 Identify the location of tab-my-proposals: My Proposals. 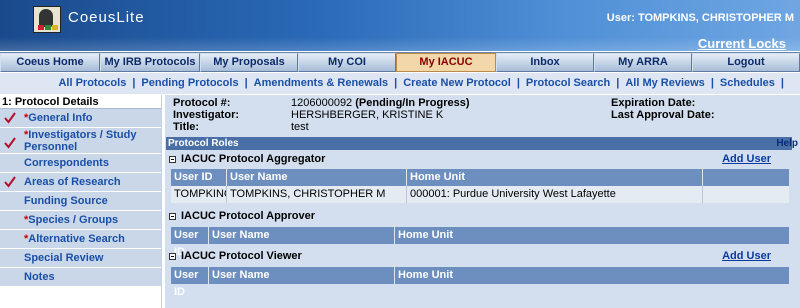
(249, 62).